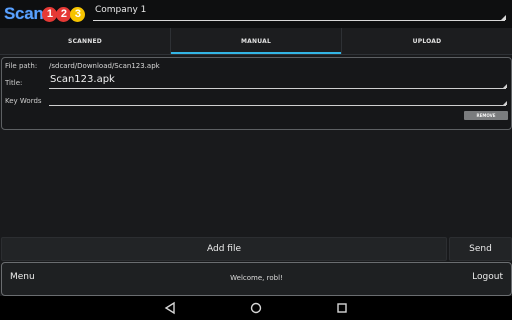 The image size is (512, 320). I want to click on add-file-button: Add file, so click(224, 249).